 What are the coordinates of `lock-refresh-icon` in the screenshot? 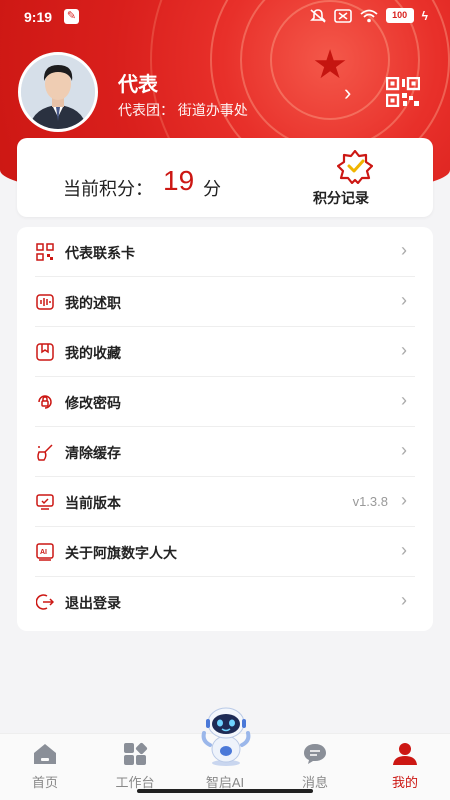 It's located at (45, 402).